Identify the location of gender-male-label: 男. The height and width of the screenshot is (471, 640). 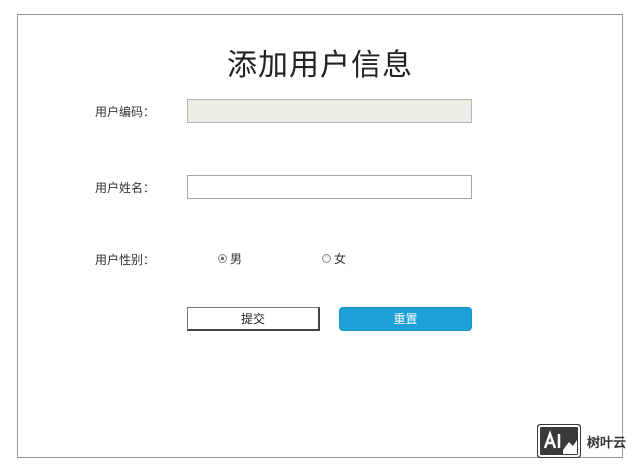
(236, 259).